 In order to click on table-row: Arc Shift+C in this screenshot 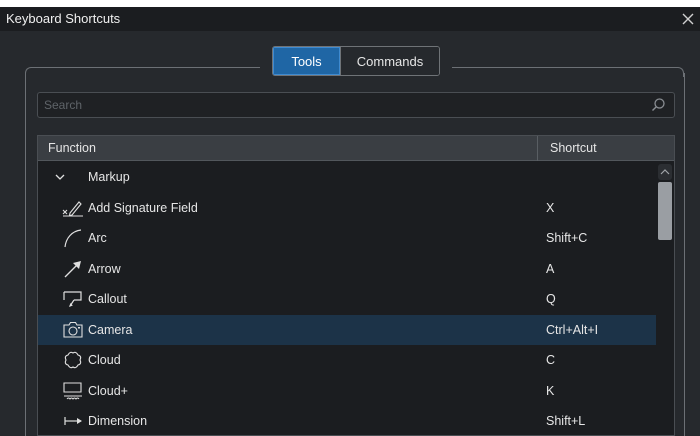, I will do `click(347, 238)`.